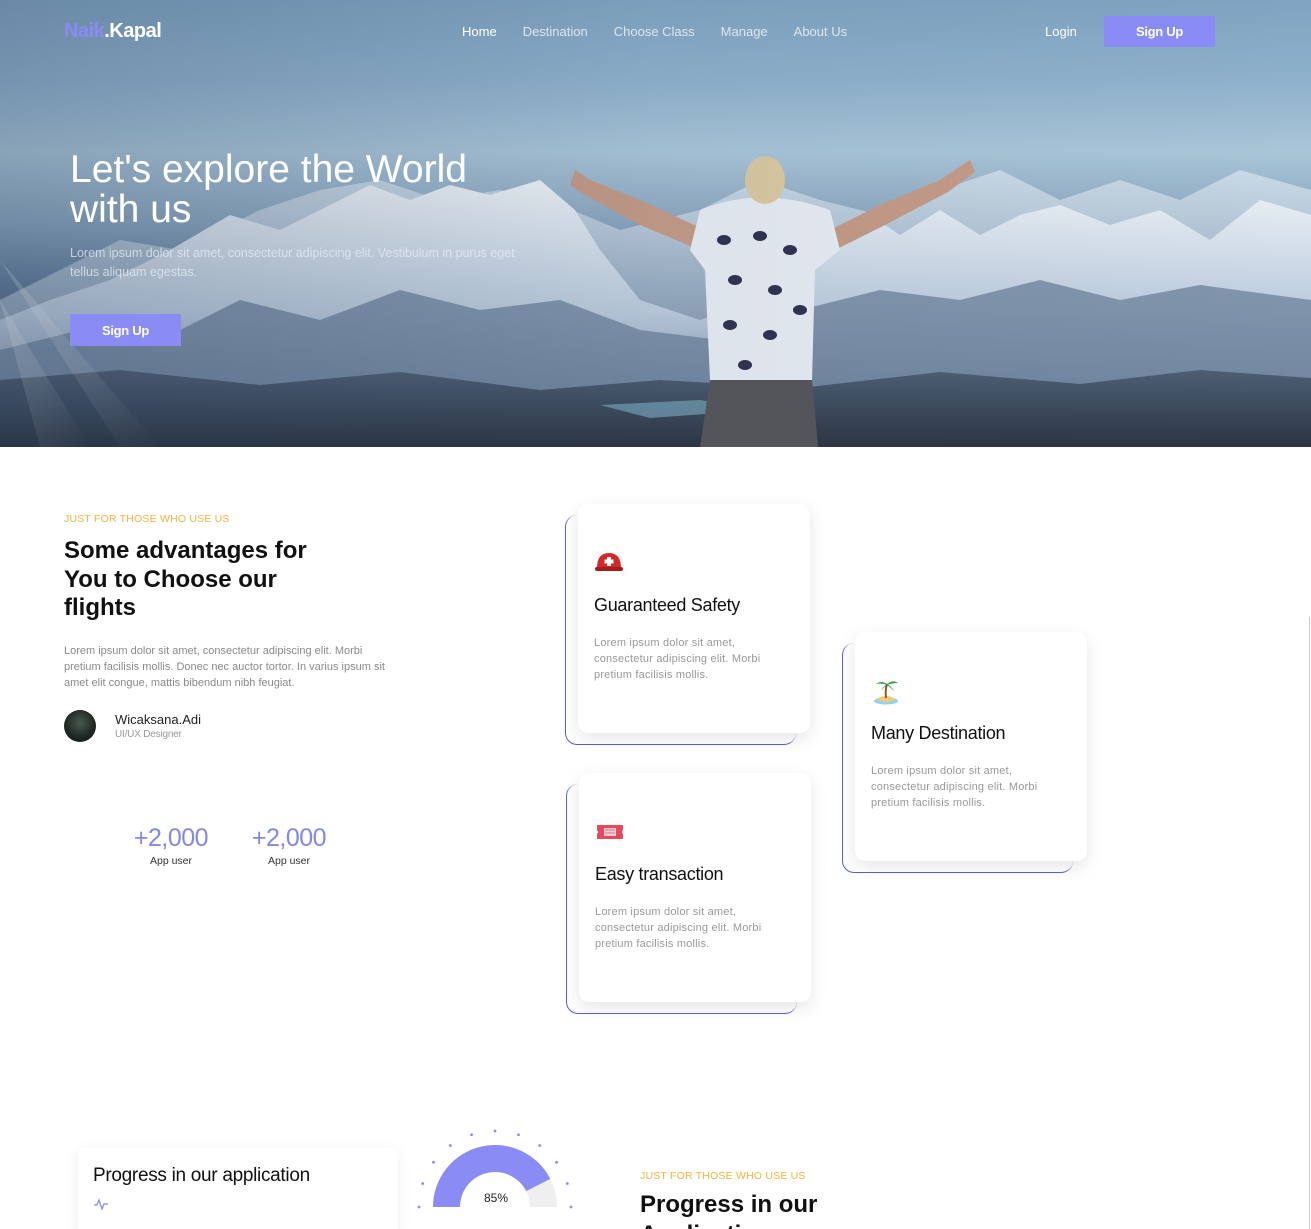  Describe the element at coordinates (886, 693) in the screenshot. I see `island-icon` at that location.